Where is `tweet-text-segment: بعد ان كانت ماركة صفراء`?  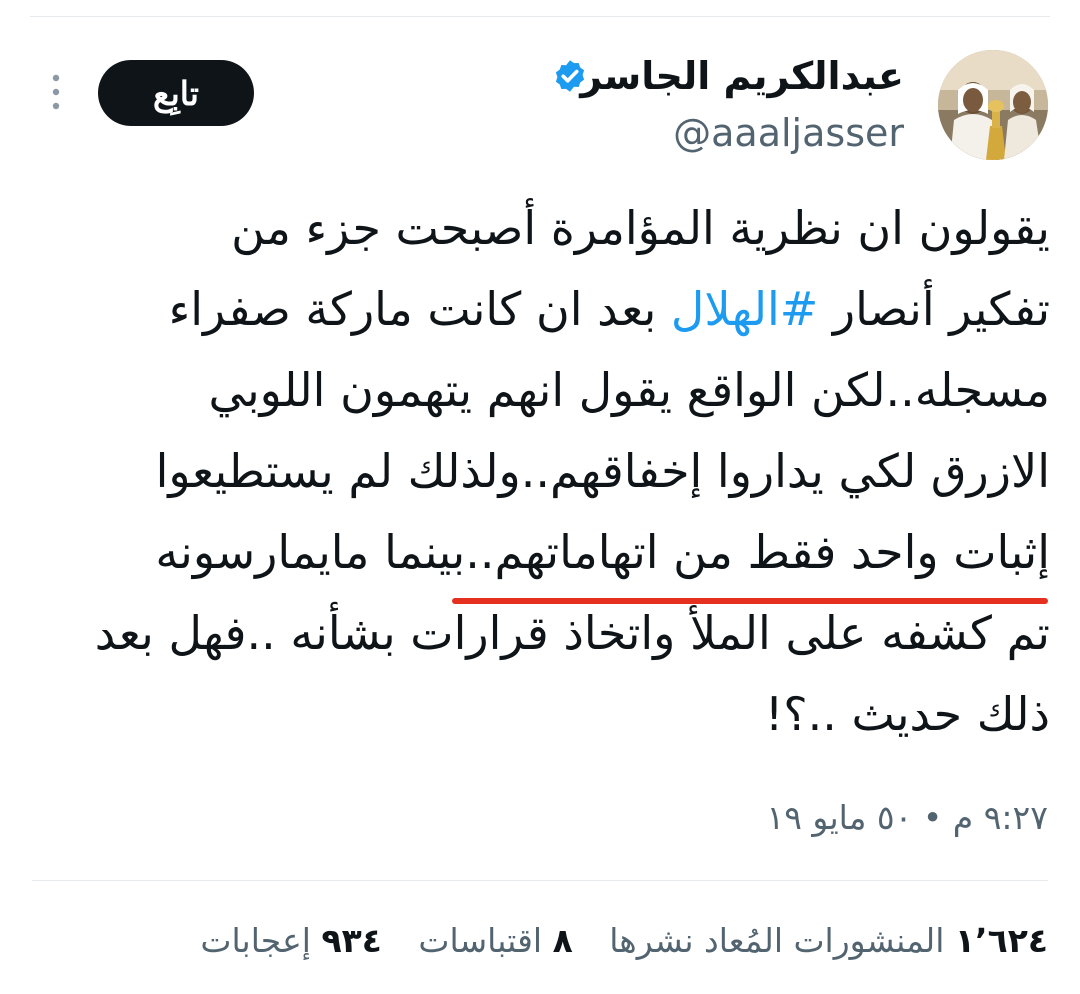 tweet-text-segment: بعد ان كانت ماركة صفراء is located at coordinates (419, 309).